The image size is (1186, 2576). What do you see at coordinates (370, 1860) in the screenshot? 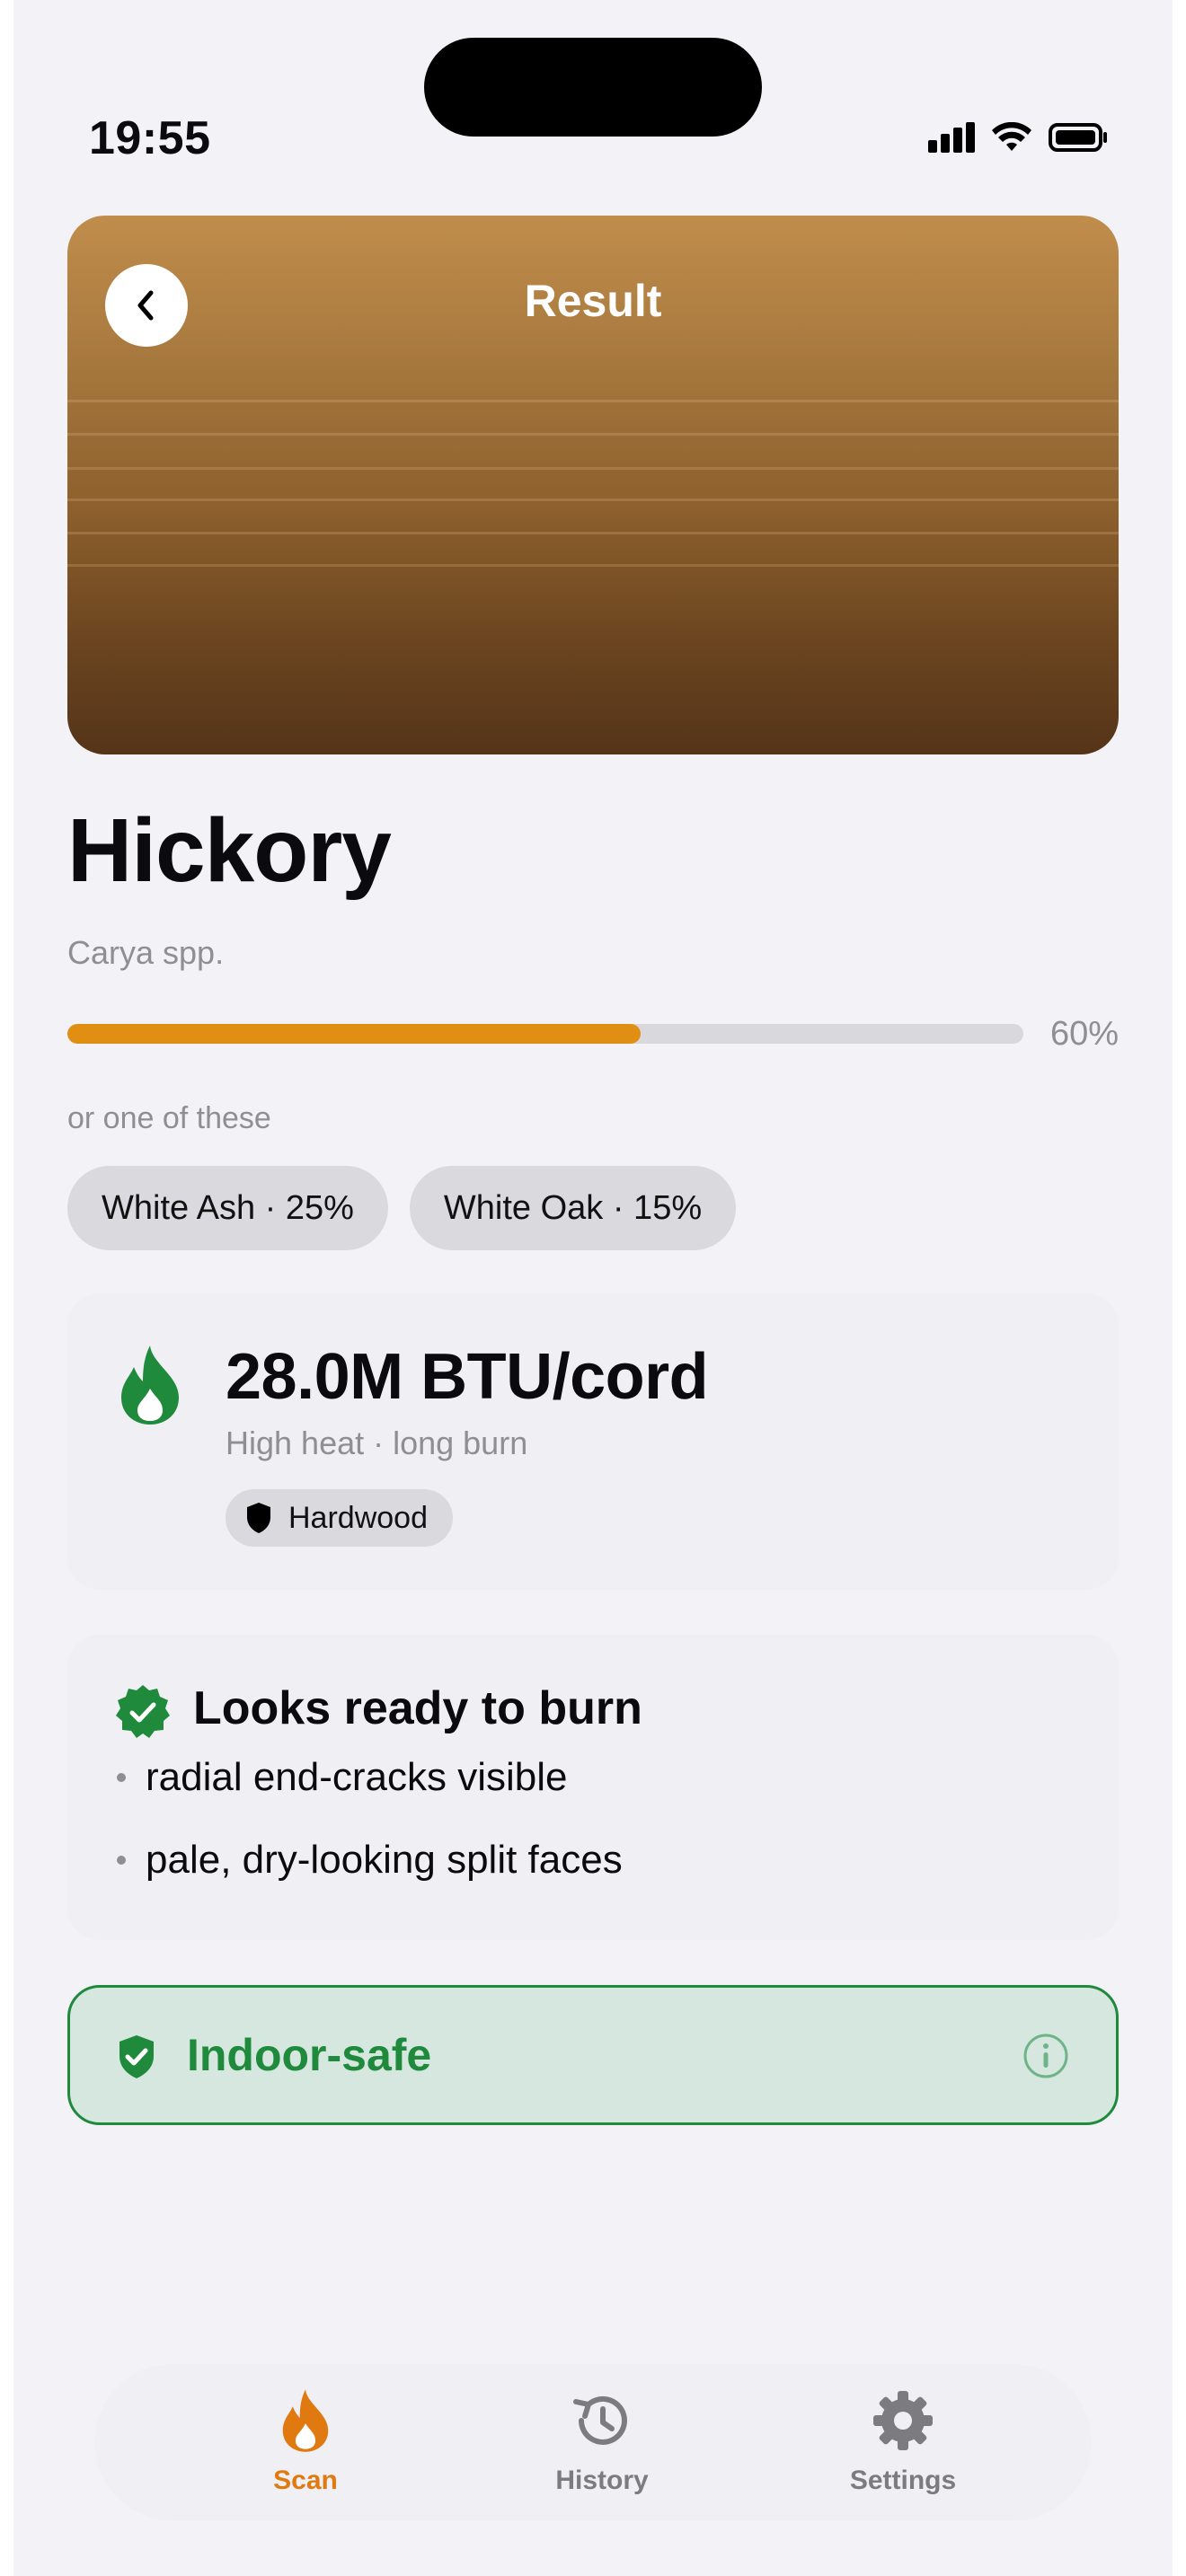
I see `readiness-reason: pale, dry-looking split faces` at bounding box center [370, 1860].